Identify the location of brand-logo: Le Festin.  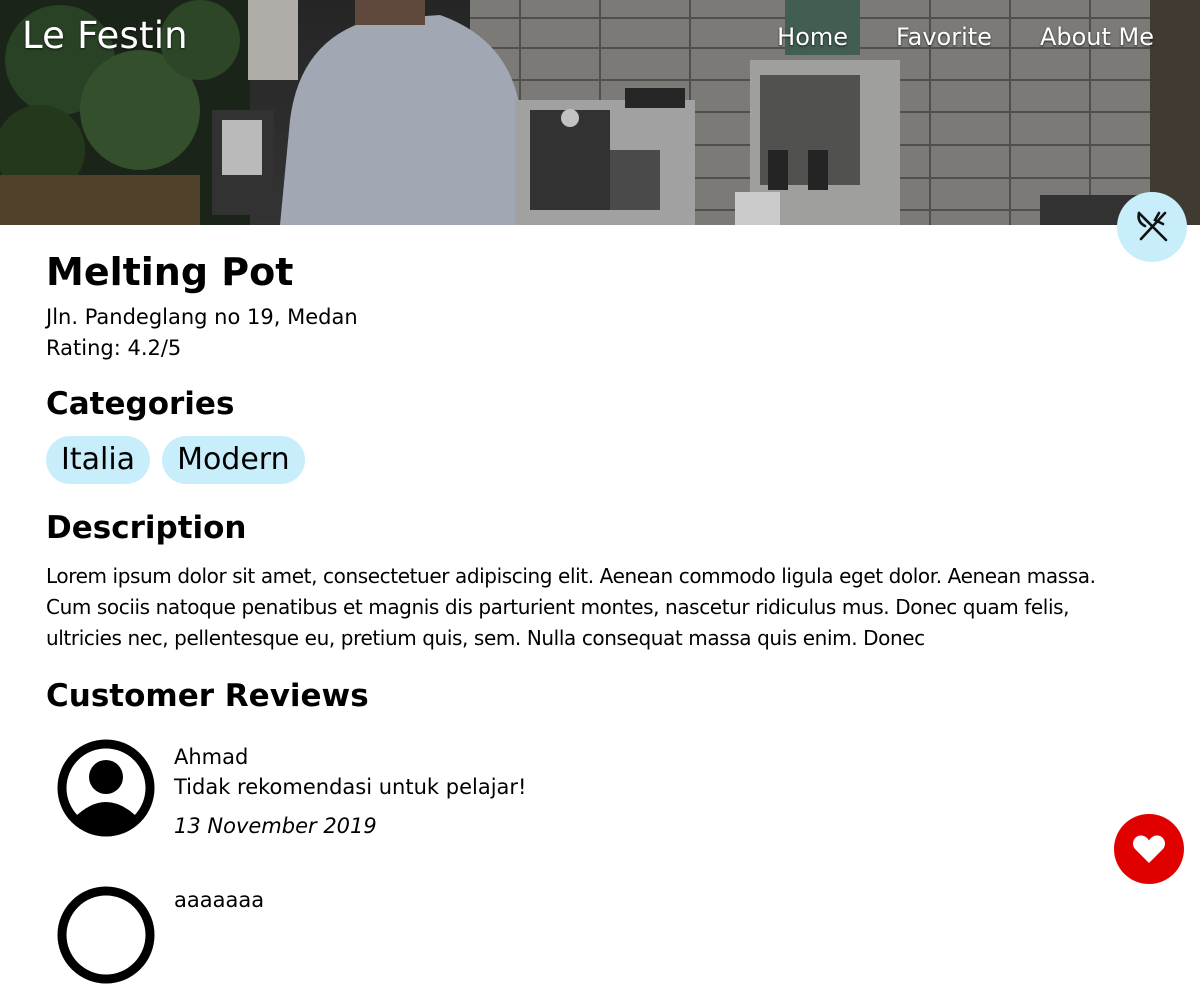
(105, 35).